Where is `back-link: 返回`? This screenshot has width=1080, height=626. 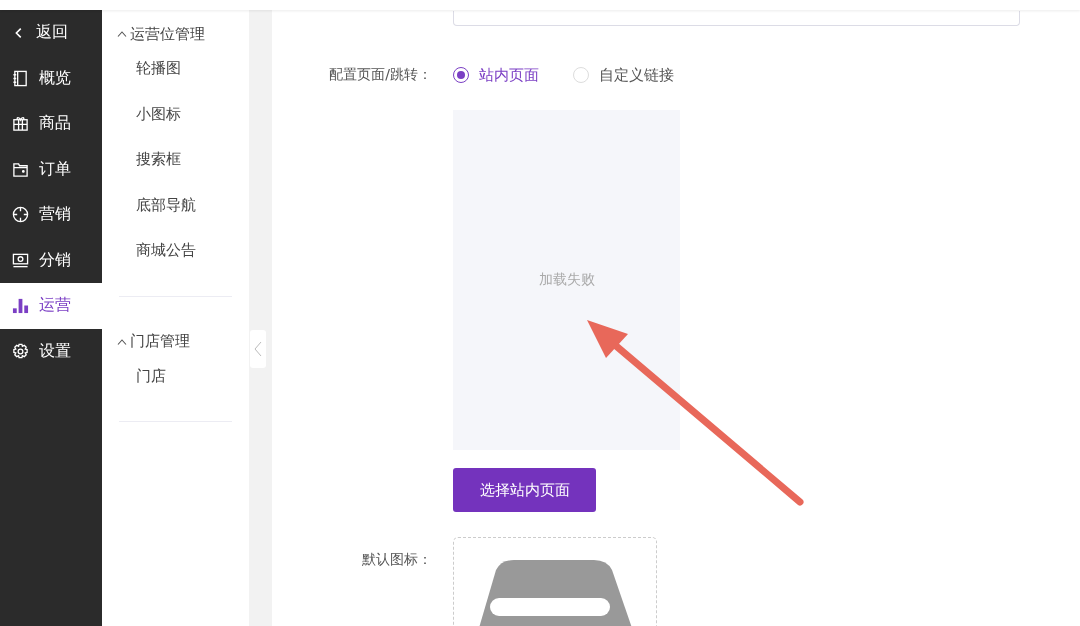 back-link: 返回 is located at coordinates (51, 33).